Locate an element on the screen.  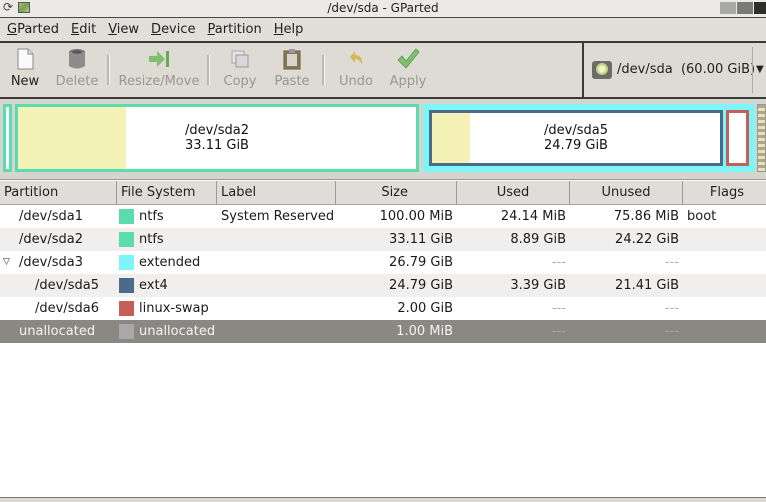
disk-partition-sda5: /dev/sda5 24.79 GiB is located at coordinates (576, 138).